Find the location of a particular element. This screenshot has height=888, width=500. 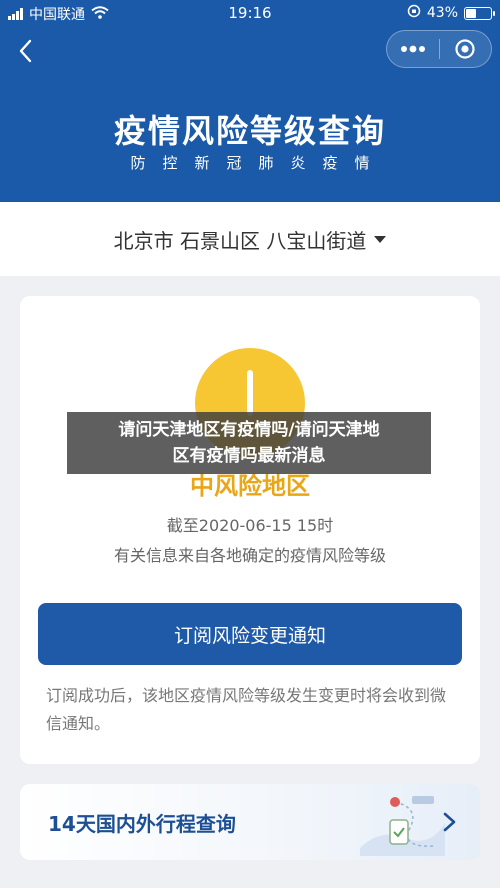

page-subtitle: 防控新冠肺炎疫情 is located at coordinates (258, 163).